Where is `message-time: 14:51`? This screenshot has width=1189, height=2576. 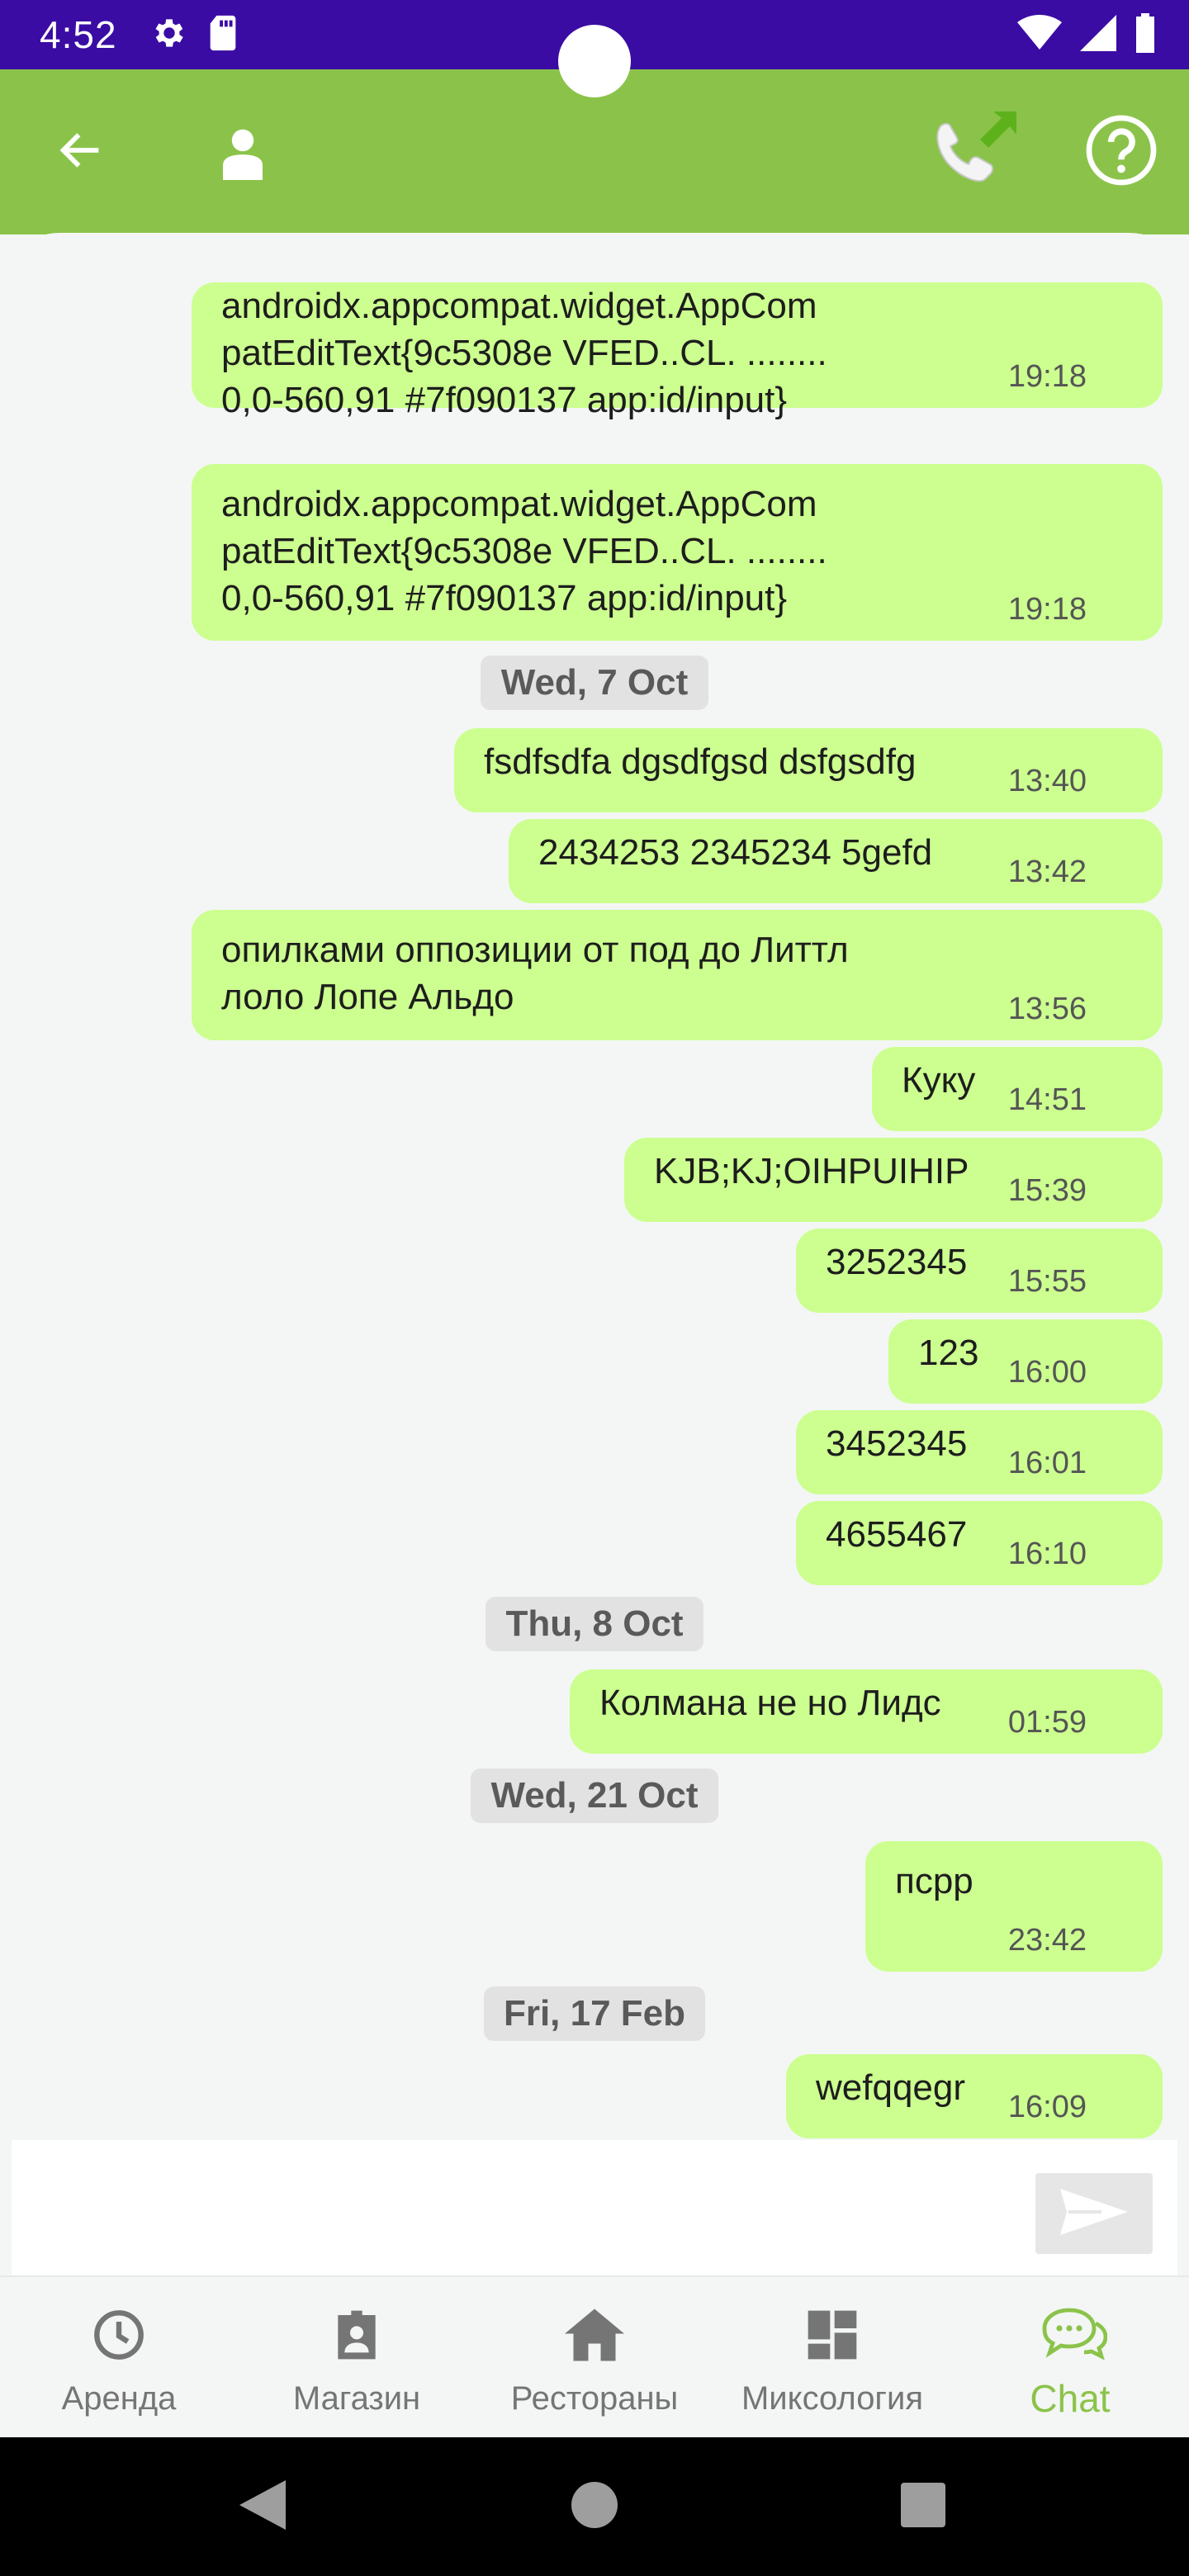
message-time: 14:51 is located at coordinates (1047, 1099).